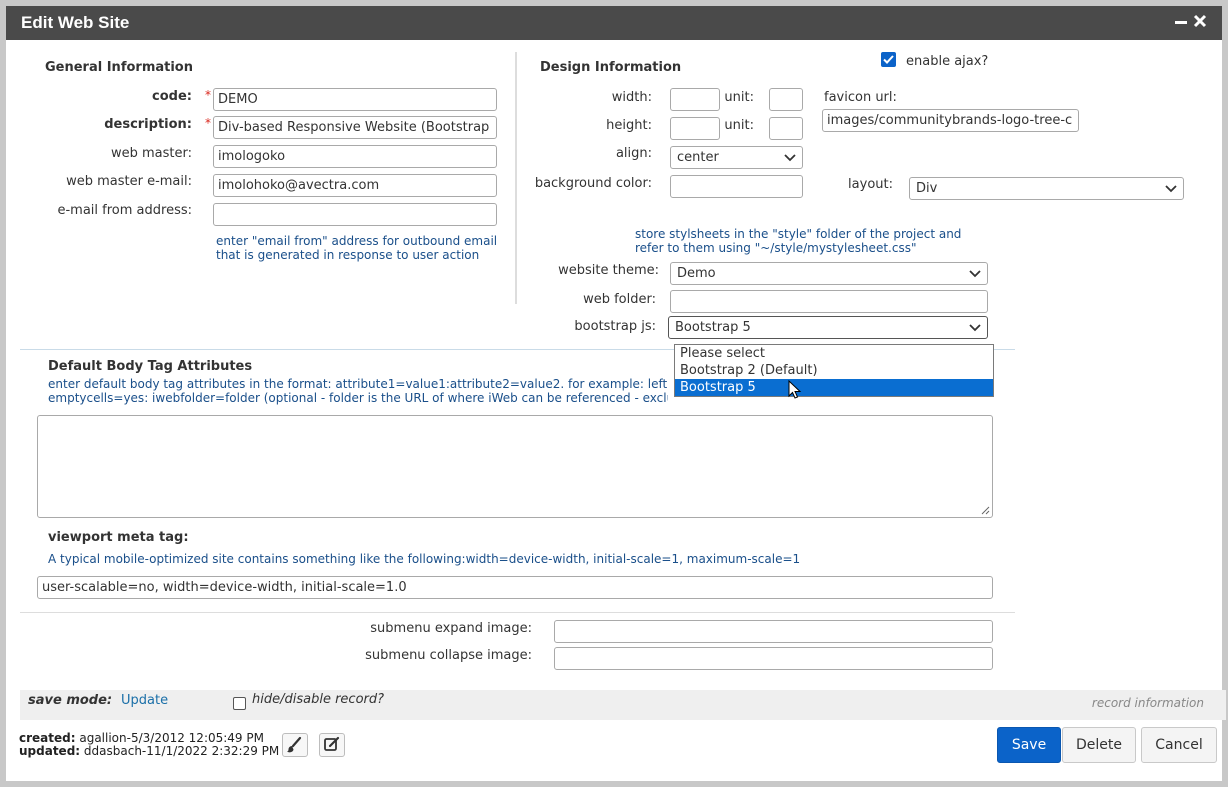 The height and width of the screenshot is (787, 1228). Describe the element at coordinates (118, 537) in the screenshot. I see `viewport-heading: viewport meta tag:` at that location.